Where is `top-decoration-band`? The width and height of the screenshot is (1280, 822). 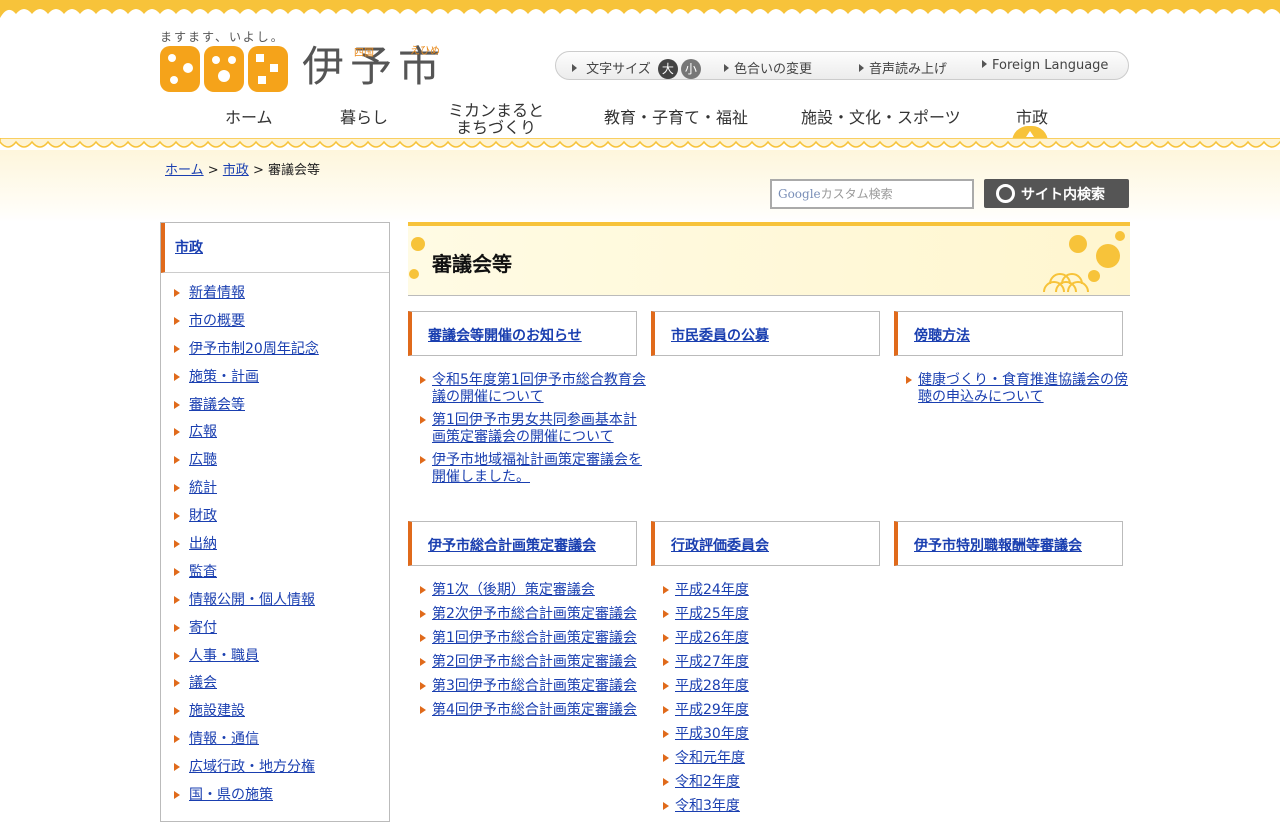
top-decoration-band is located at coordinates (640, 9).